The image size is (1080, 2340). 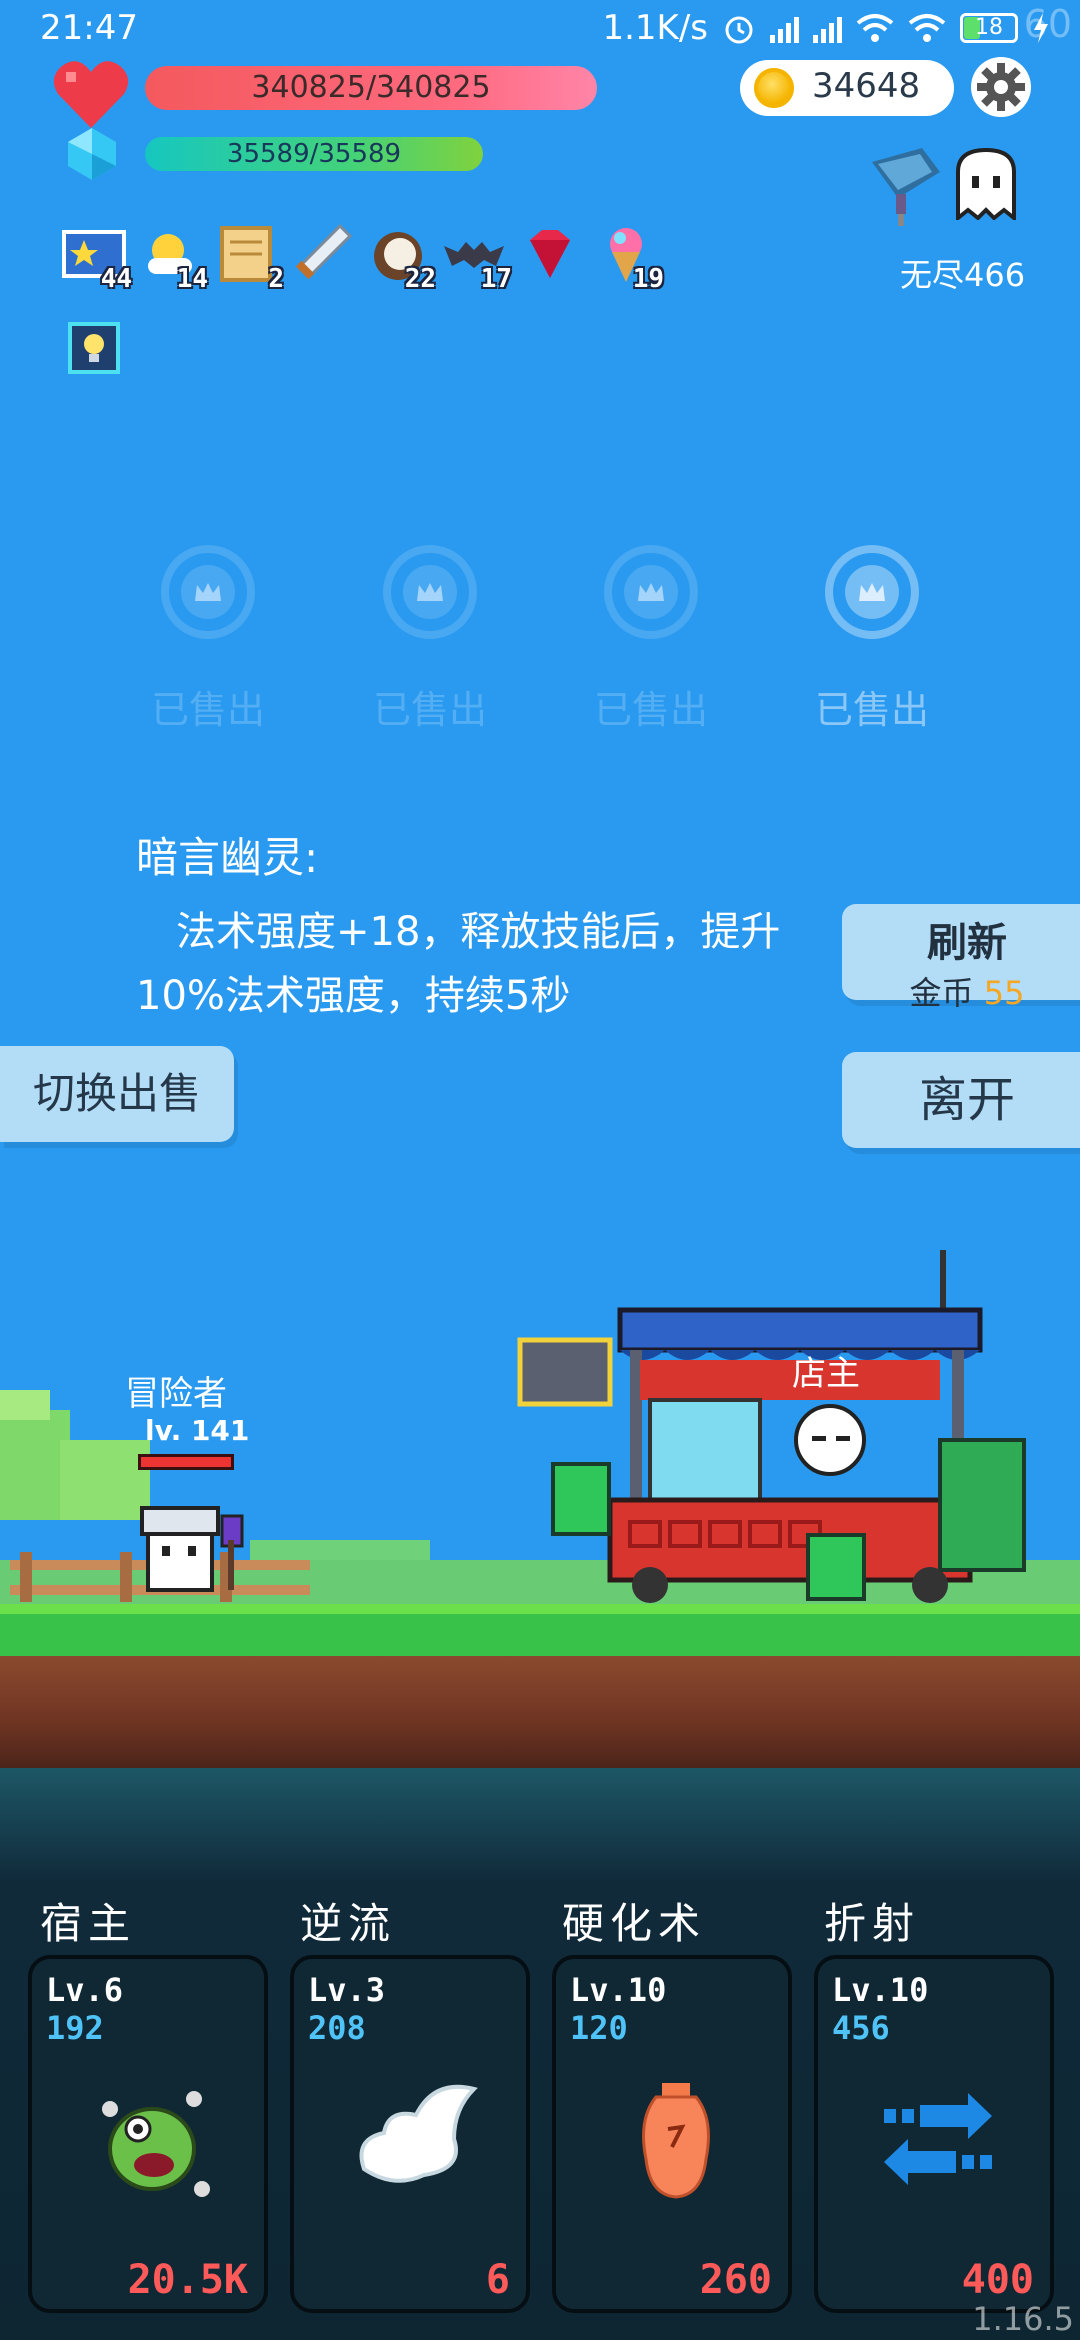 I want to click on status-time: 21:47, so click(x=89, y=28).